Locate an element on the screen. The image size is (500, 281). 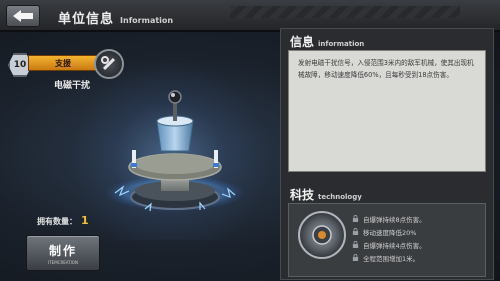
unit-model-emp-tower is located at coordinates (175, 151).